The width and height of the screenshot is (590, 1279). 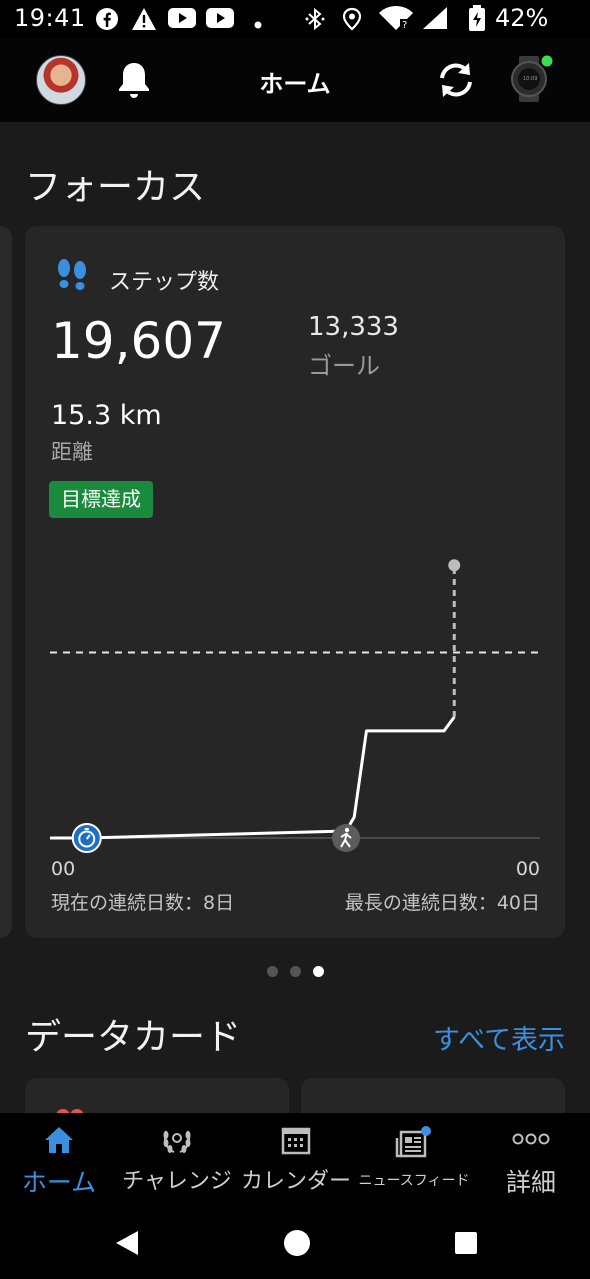 I want to click on nav-challenges: チャレンジ, so click(x=177, y=1159).